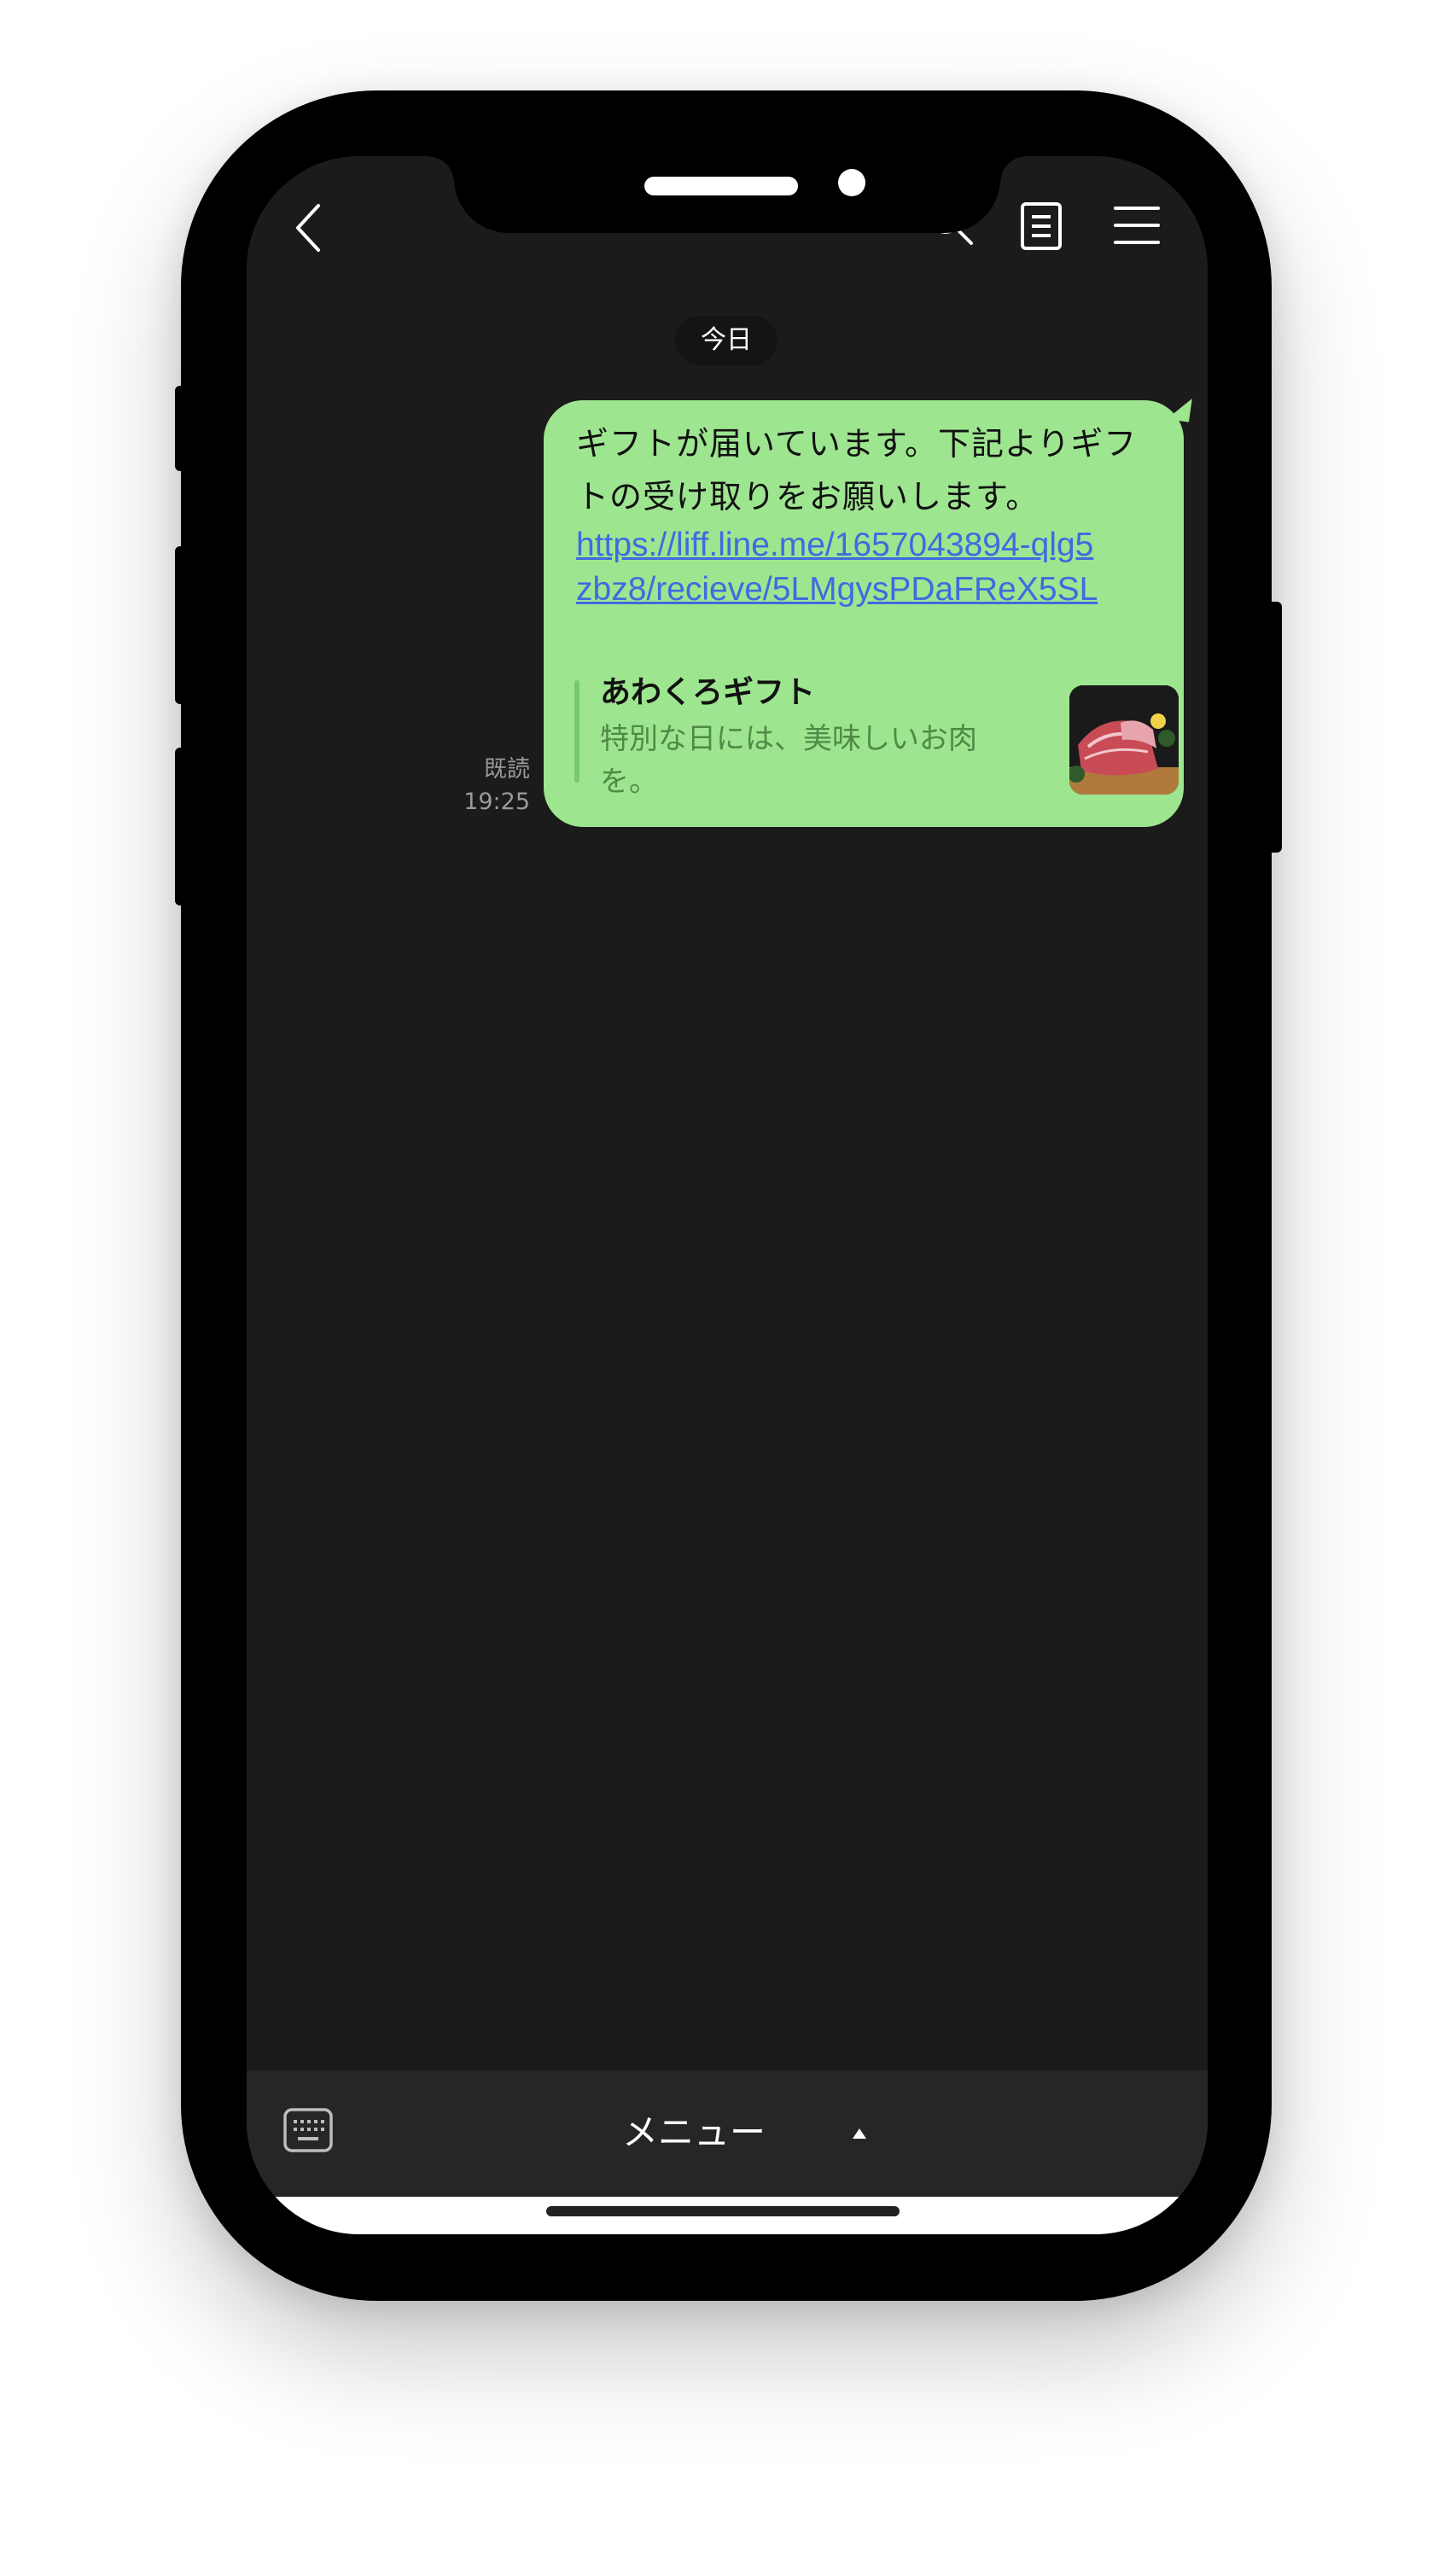 The image size is (1456, 2562). Describe the element at coordinates (694, 2133) in the screenshot. I see `rich-menu-toggle: メニュー` at that location.